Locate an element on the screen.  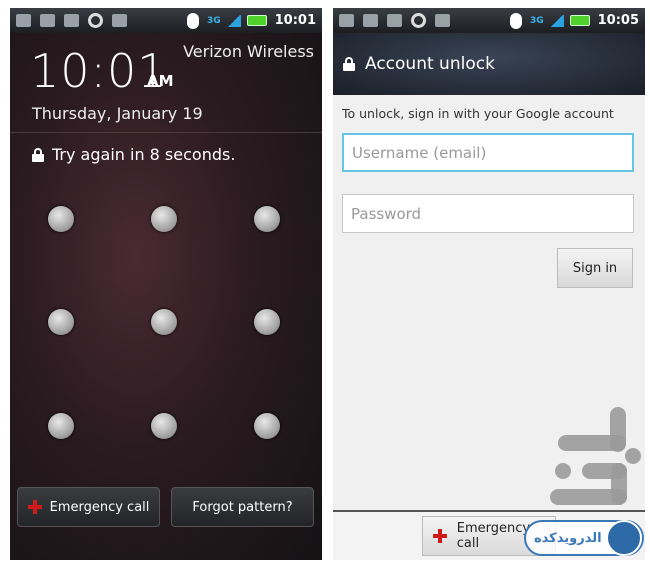
lockout-text: Try again in 8 seconds. is located at coordinates (144, 154).